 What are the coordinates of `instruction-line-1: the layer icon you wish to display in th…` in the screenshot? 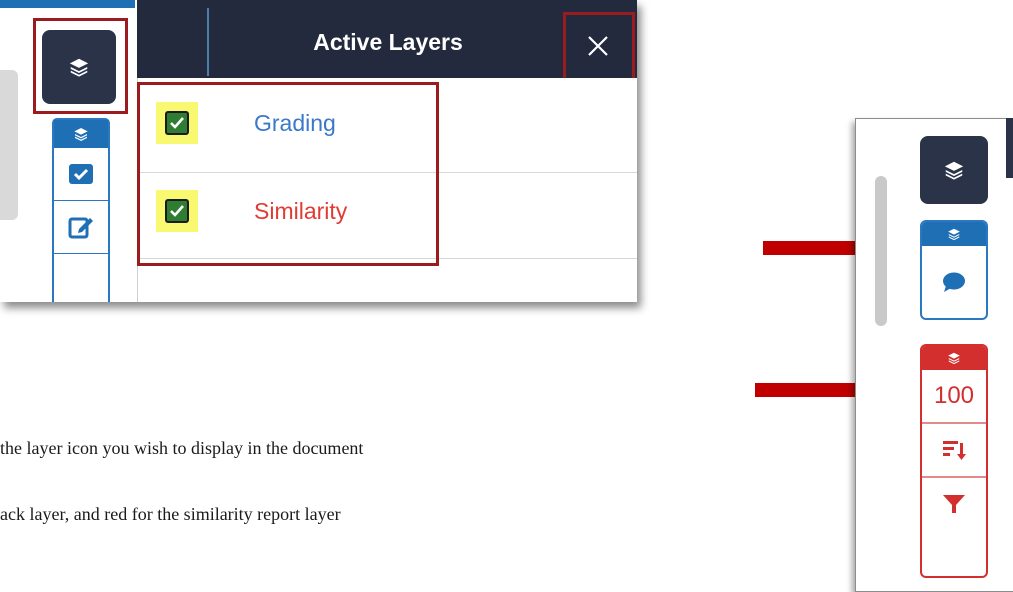 It's located at (182, 448).